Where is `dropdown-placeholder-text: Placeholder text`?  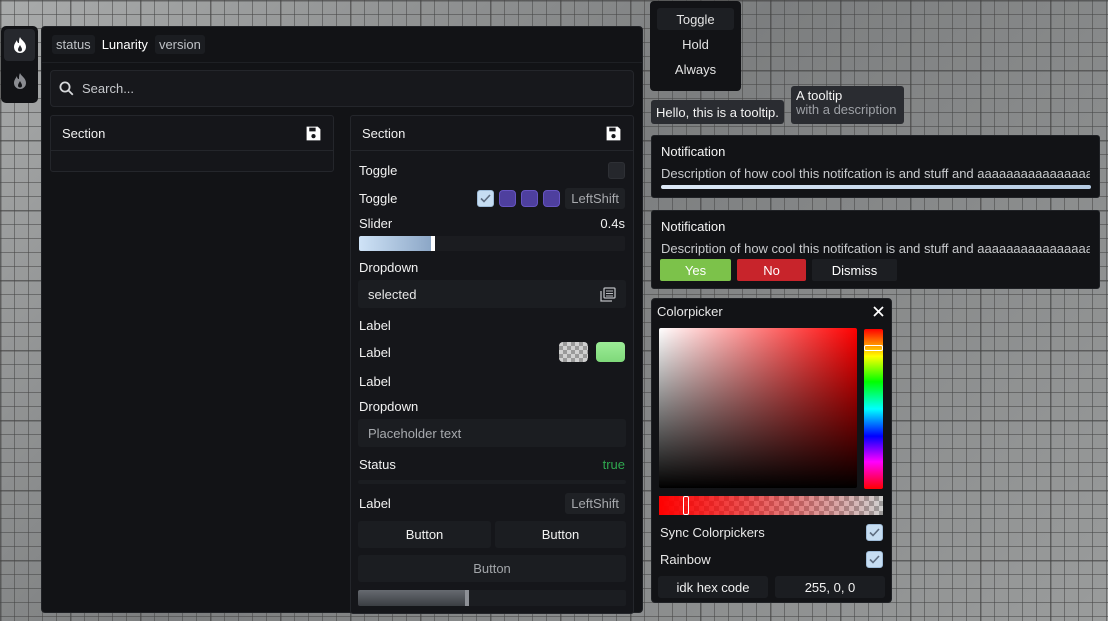 dropdown-placeholder-text: Placeholder text is located at coordinates (415, 433).